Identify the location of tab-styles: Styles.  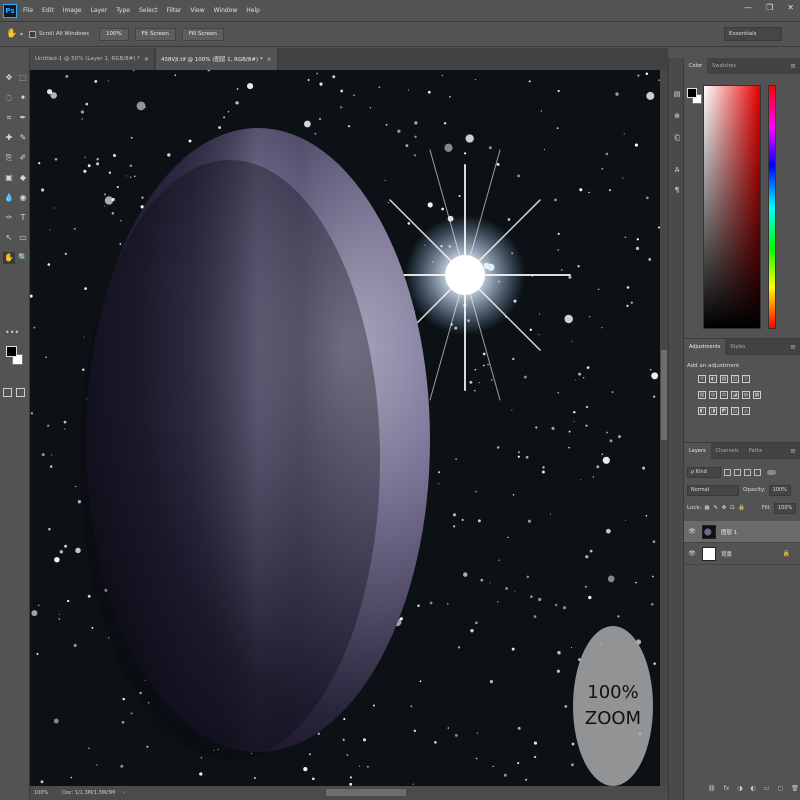
(737, 347).